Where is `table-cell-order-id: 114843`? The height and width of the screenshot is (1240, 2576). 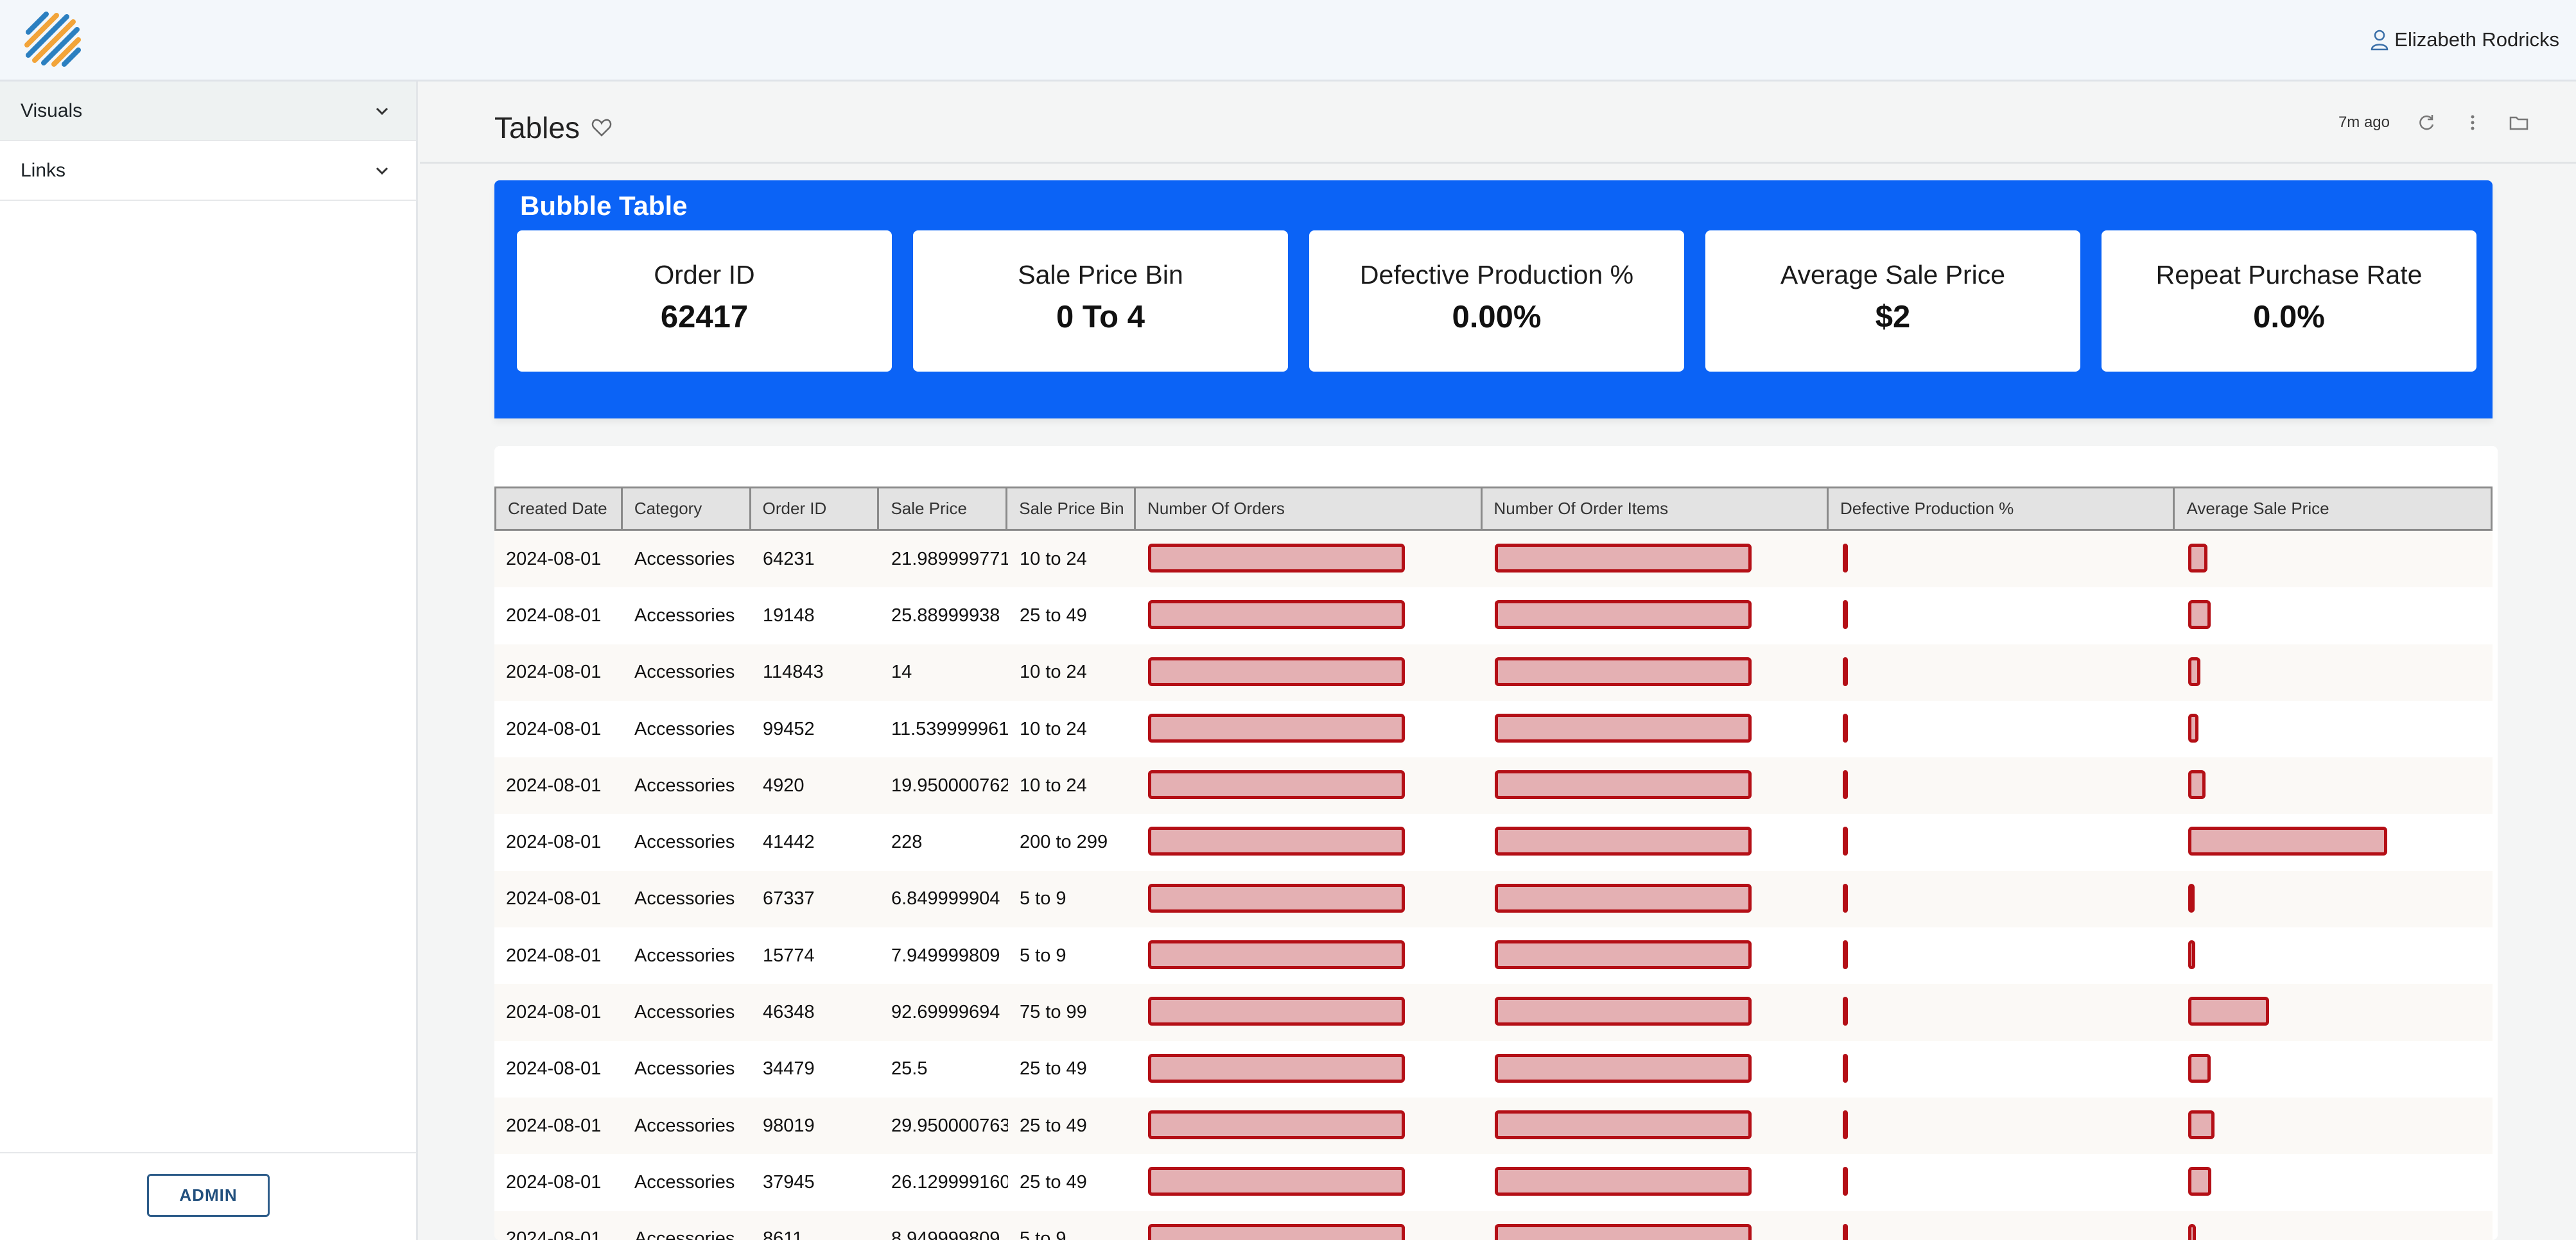
table-cell-order-id: 114843 is located at coordinates (793, 672).